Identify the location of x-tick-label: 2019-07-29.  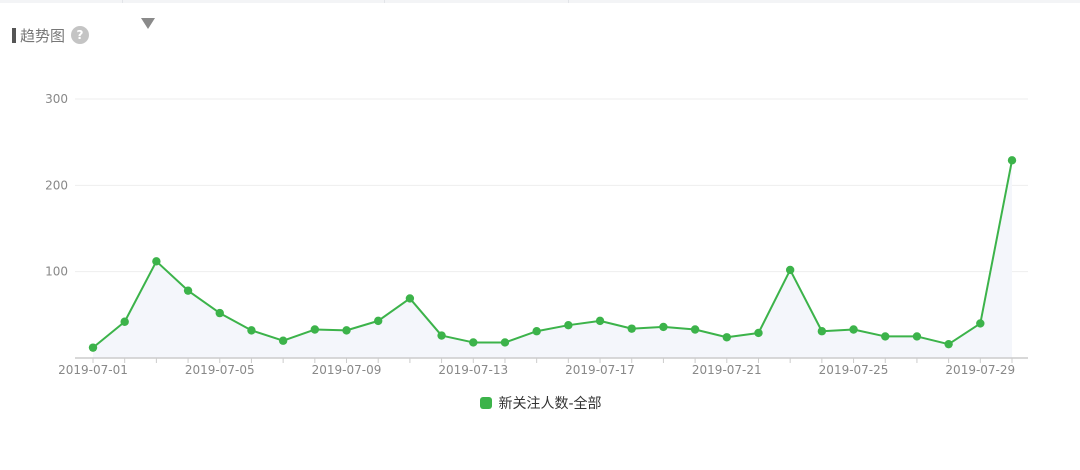
(980, 370).